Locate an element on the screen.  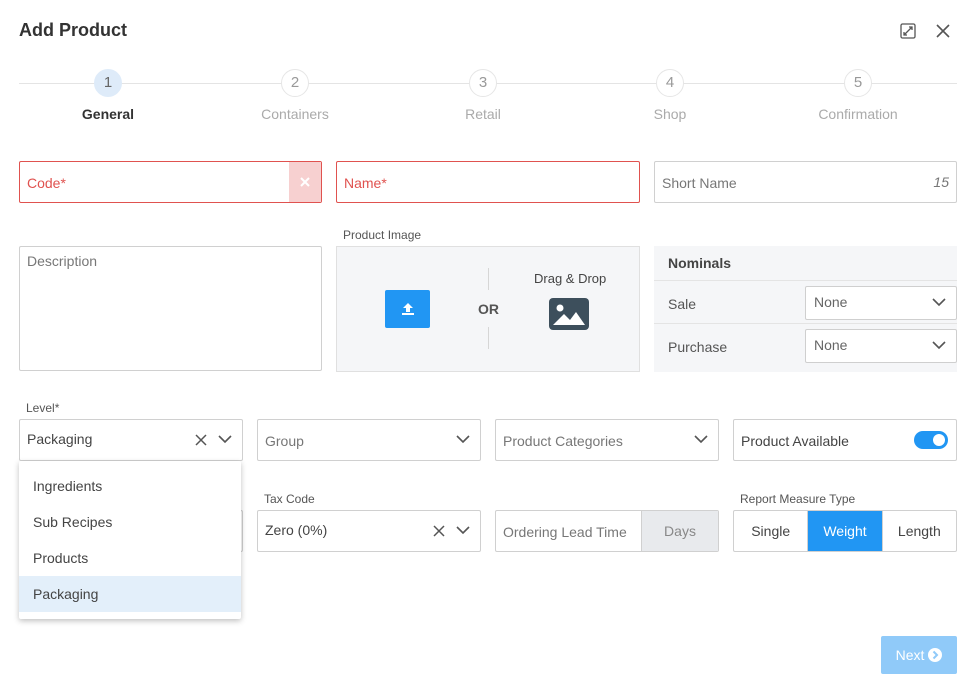
or-text: OR is located at coordinates (488, 309).